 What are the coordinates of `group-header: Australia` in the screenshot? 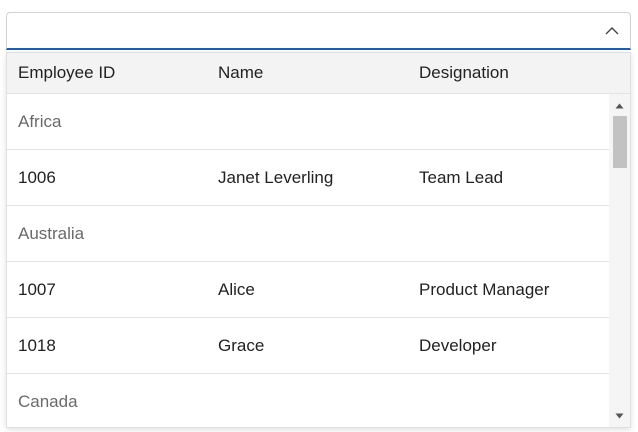 It's located at (308, 234).